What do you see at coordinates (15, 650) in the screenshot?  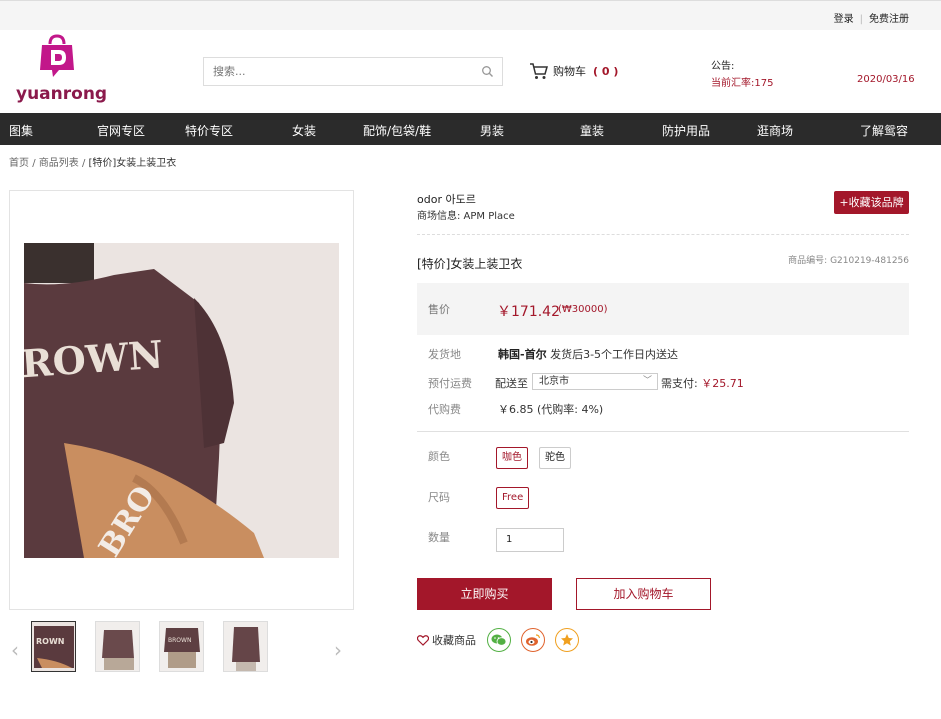 I see `chevron-left-icon: ‹` at bounding box center [15, 650].